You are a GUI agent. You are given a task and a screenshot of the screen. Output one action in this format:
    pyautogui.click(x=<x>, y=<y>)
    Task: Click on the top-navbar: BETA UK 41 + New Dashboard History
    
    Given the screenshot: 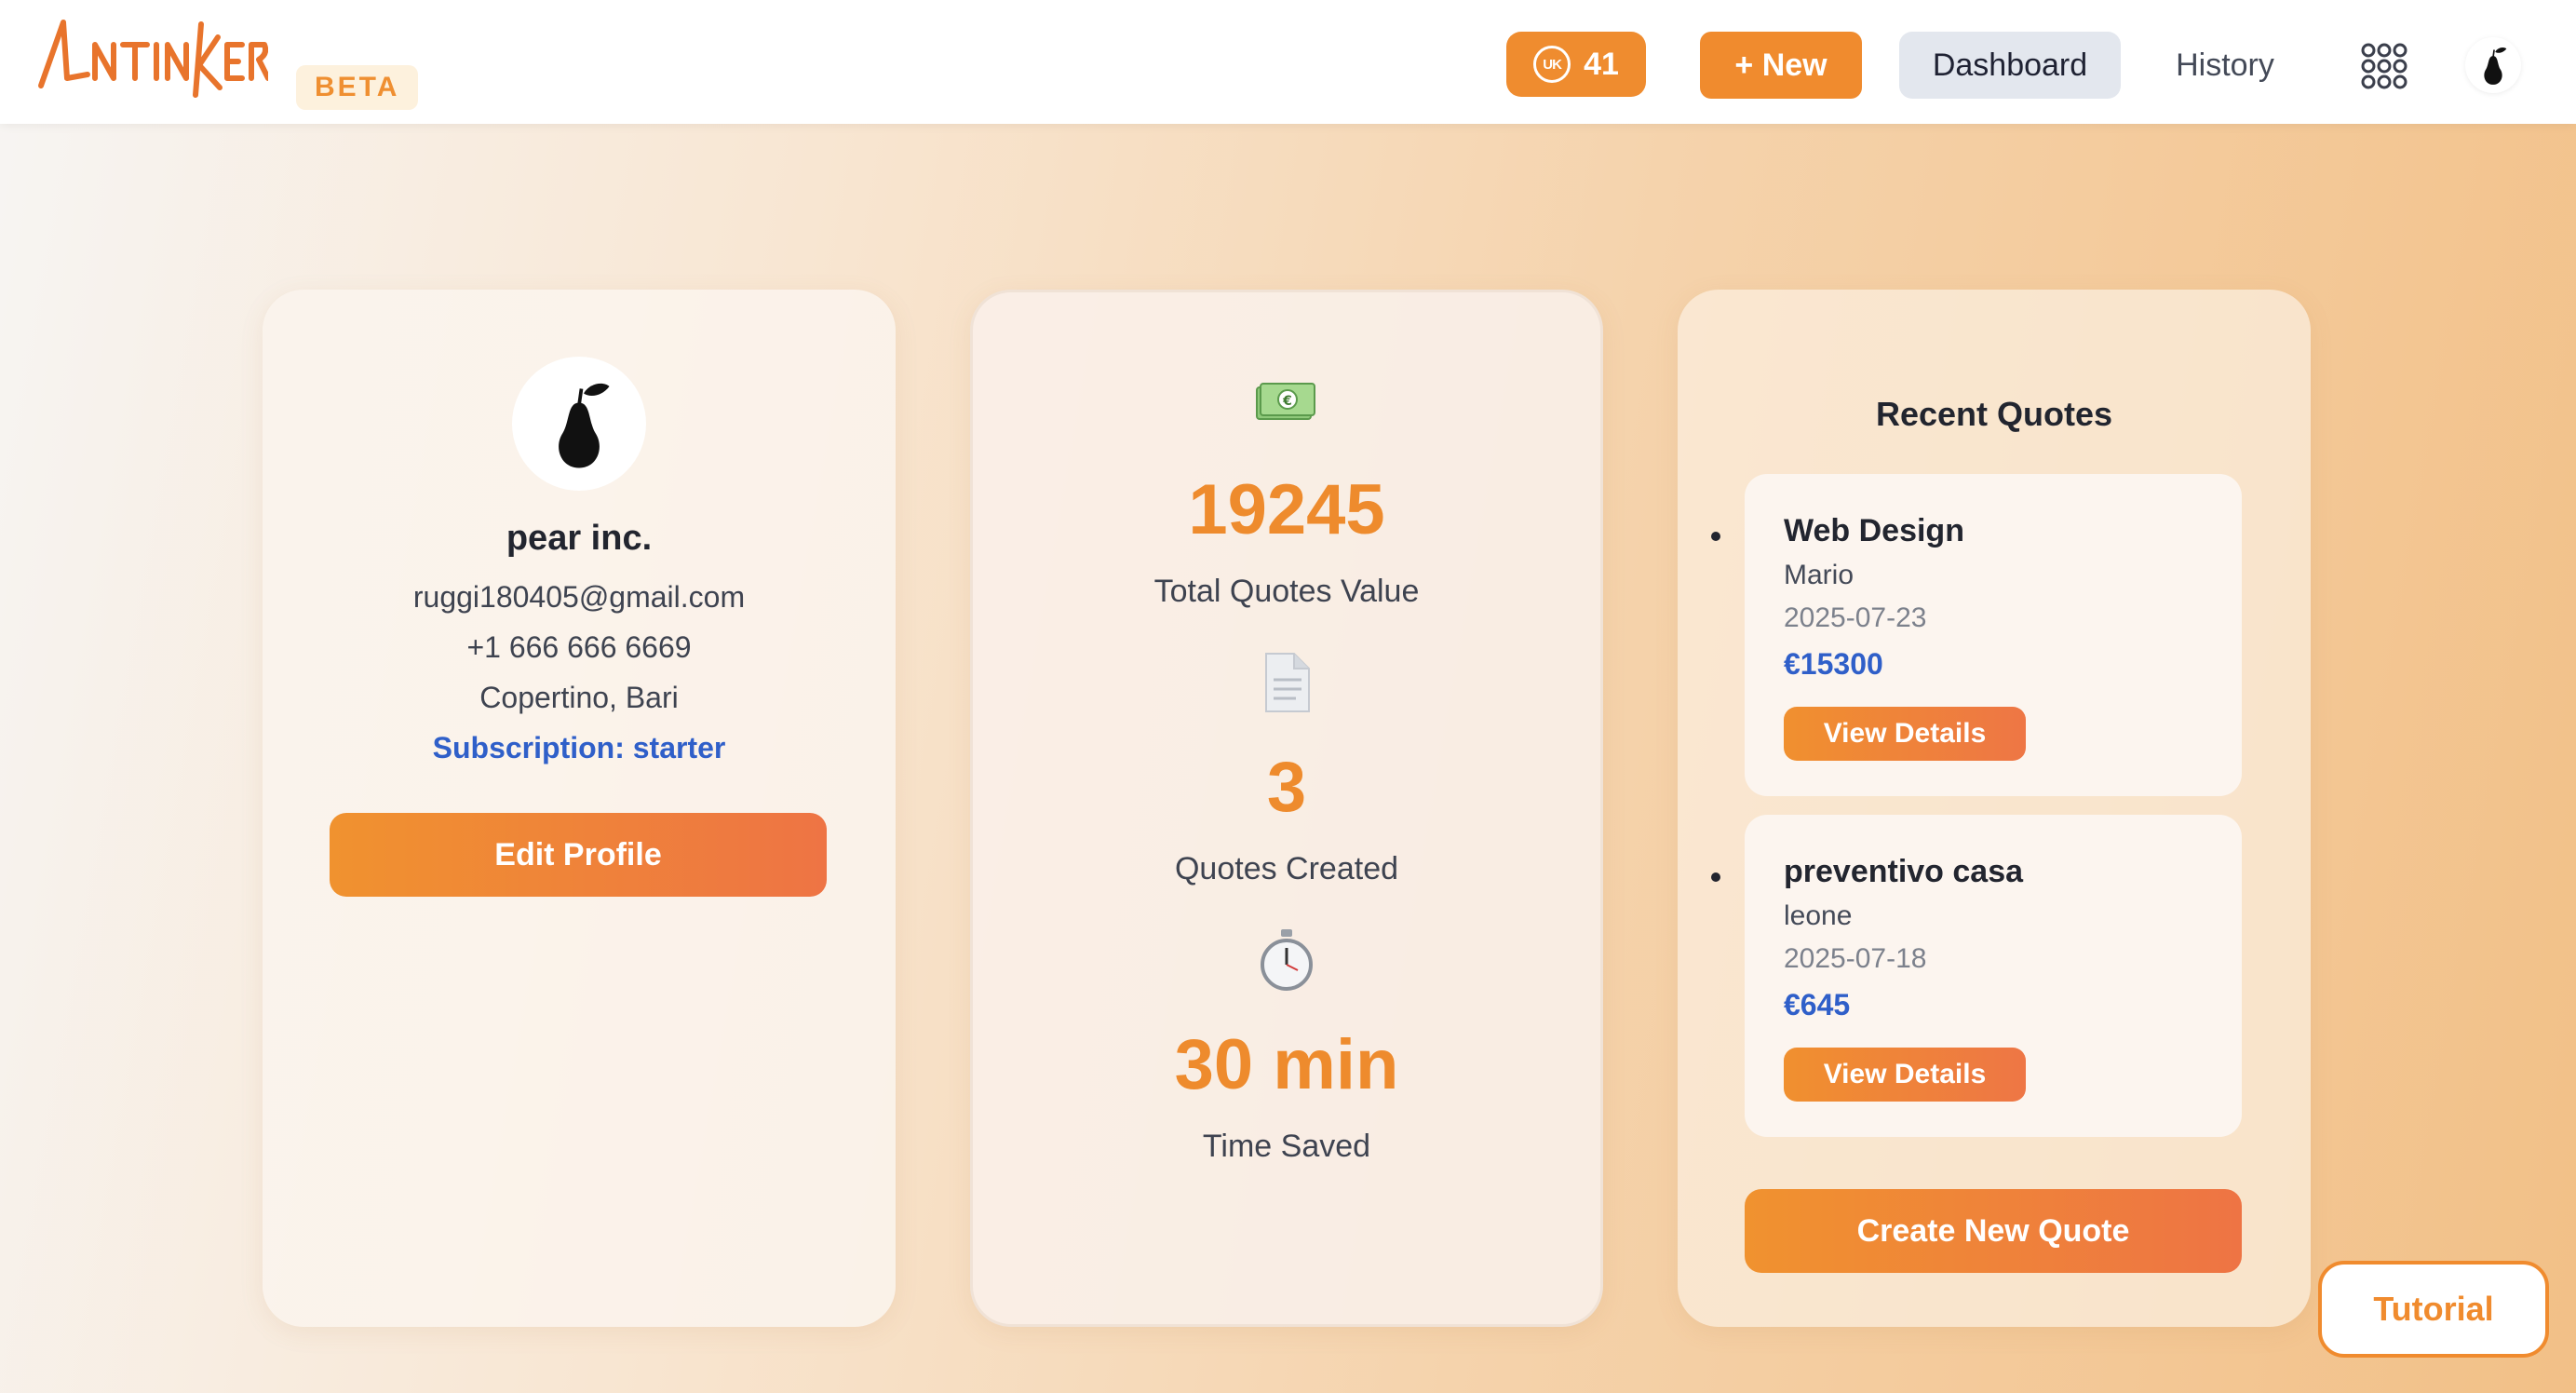 What is the action you would take?
    pyautogui.click(x=1288, y=62)
    